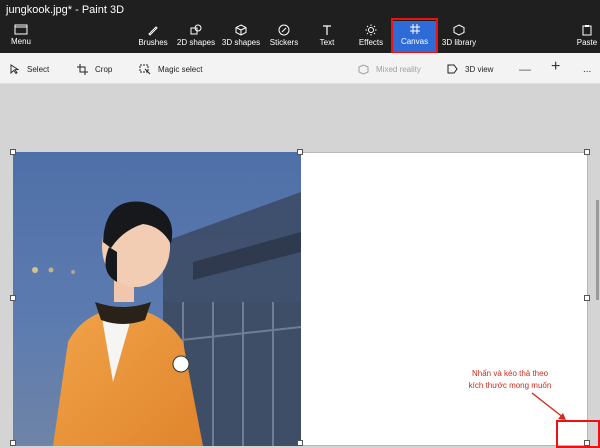  Describe the element at coordinates (479, 69) in the screenshot. I see `3d-view-label: 3D view` at that location.